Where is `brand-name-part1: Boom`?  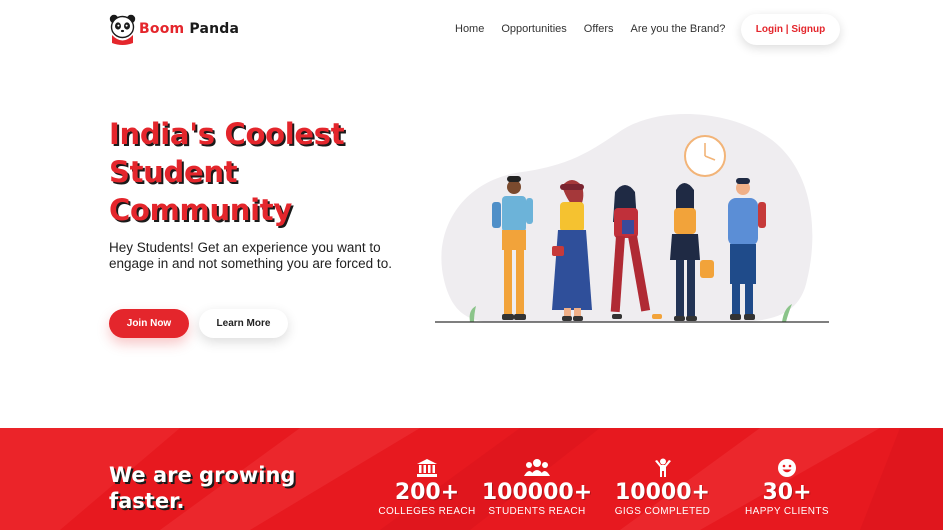 brand-name-part1: Boom is located at coordinates (162, 29).